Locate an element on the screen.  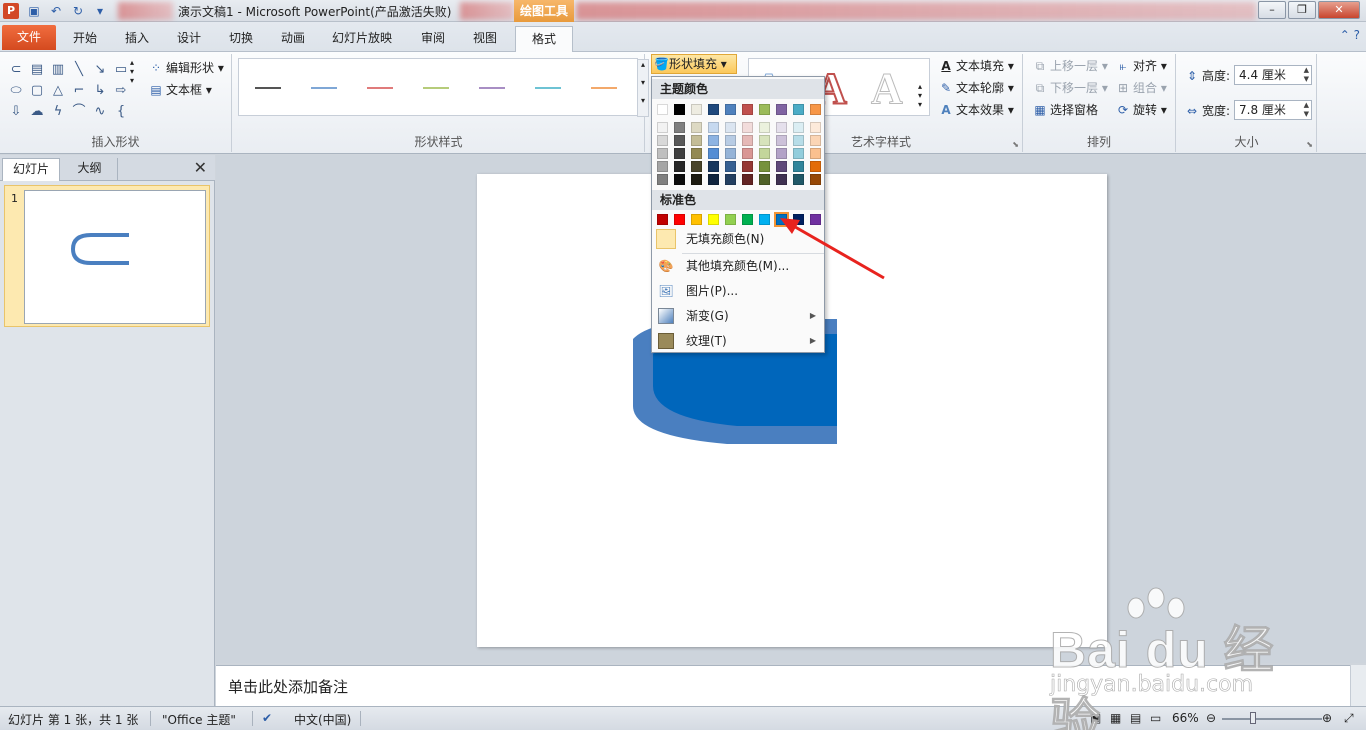
text-effects-button: A 文本效果 ▾ is located at coordinates (976, 109).